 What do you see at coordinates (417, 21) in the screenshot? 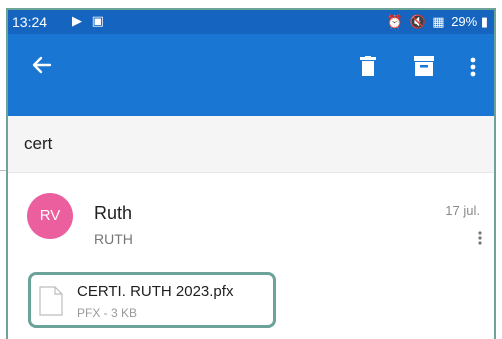
I see `mute-icon: 🔇` at bounding box center [417, 21].